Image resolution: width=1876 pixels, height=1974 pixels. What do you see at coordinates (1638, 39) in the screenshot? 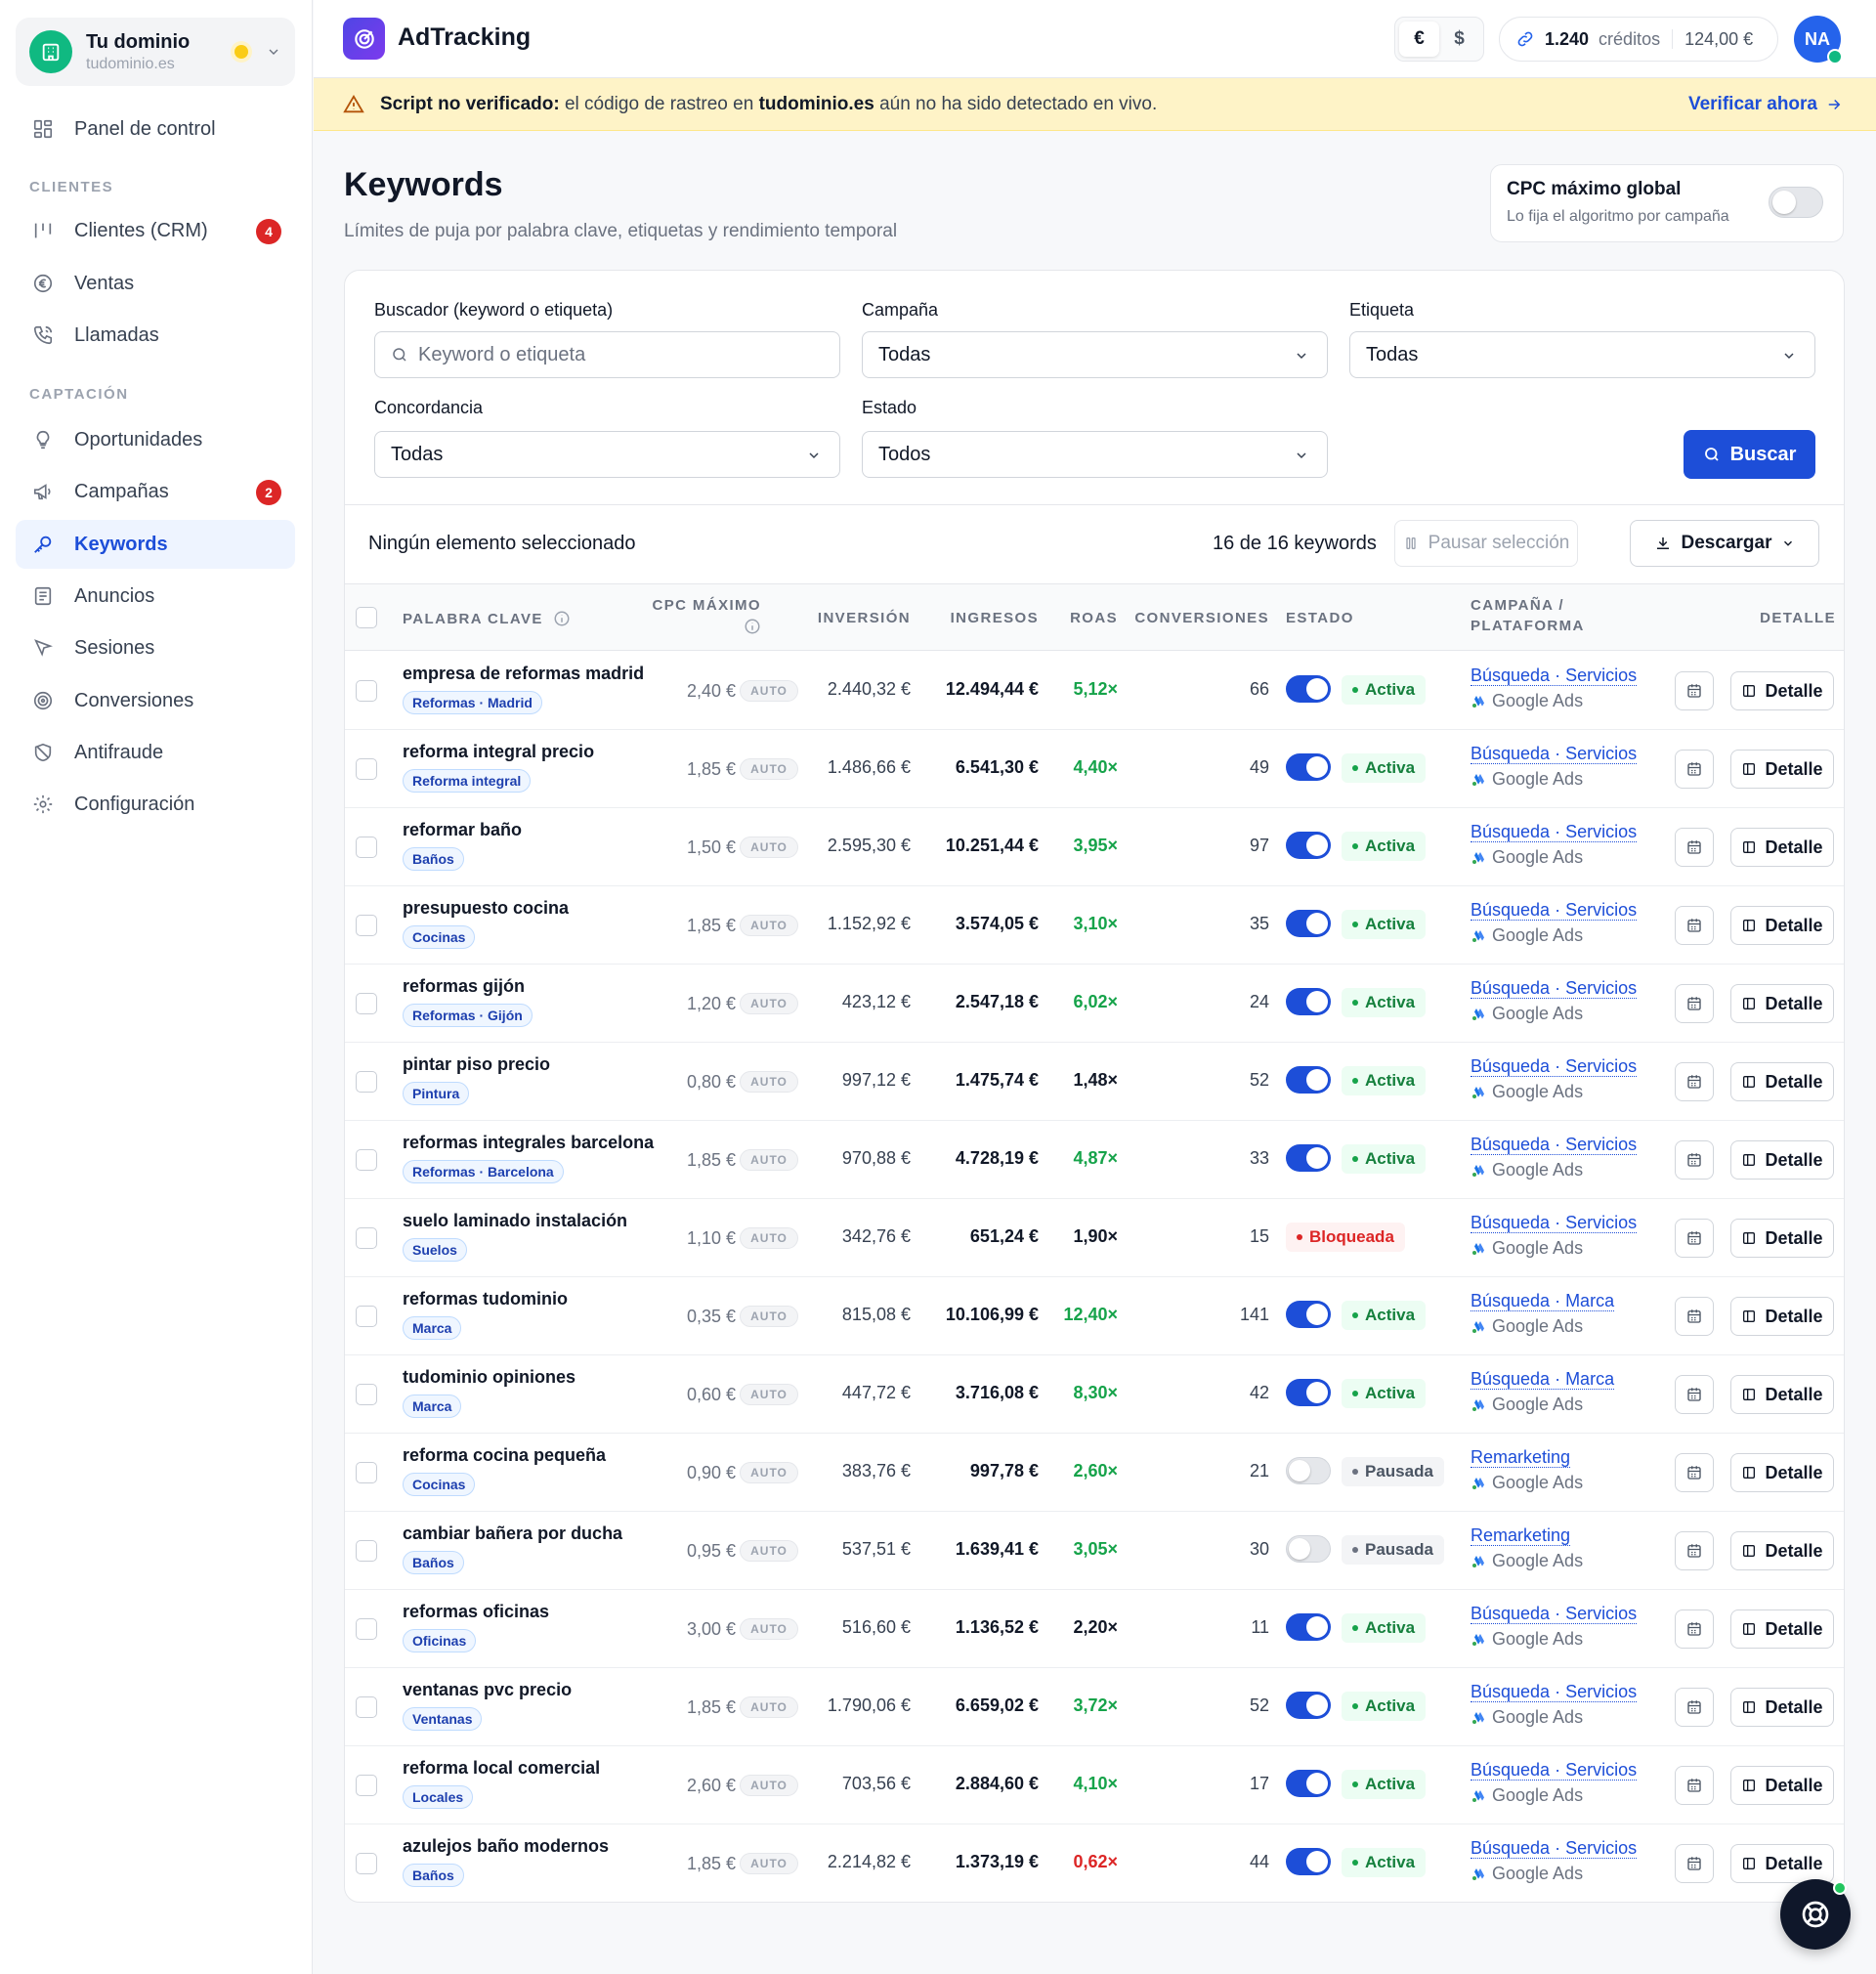
I see `credits-pill: 1.240 créditos 124,00 €` at bounding box center [1638, 39].